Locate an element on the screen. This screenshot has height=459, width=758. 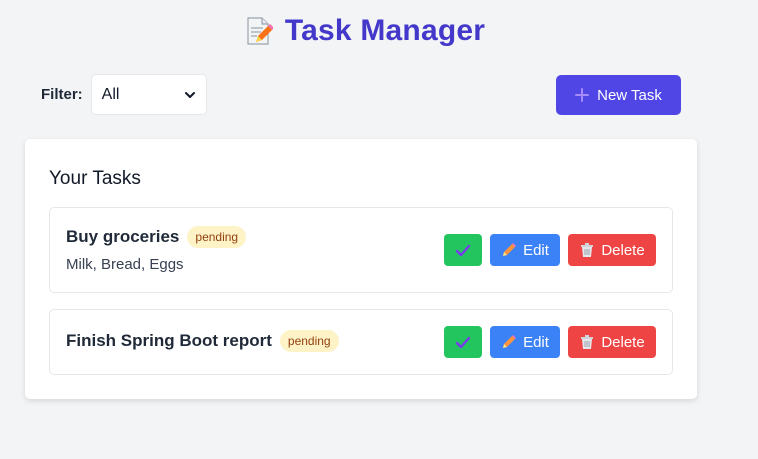
chevron-down-icon is located at coordinates (189, 94).